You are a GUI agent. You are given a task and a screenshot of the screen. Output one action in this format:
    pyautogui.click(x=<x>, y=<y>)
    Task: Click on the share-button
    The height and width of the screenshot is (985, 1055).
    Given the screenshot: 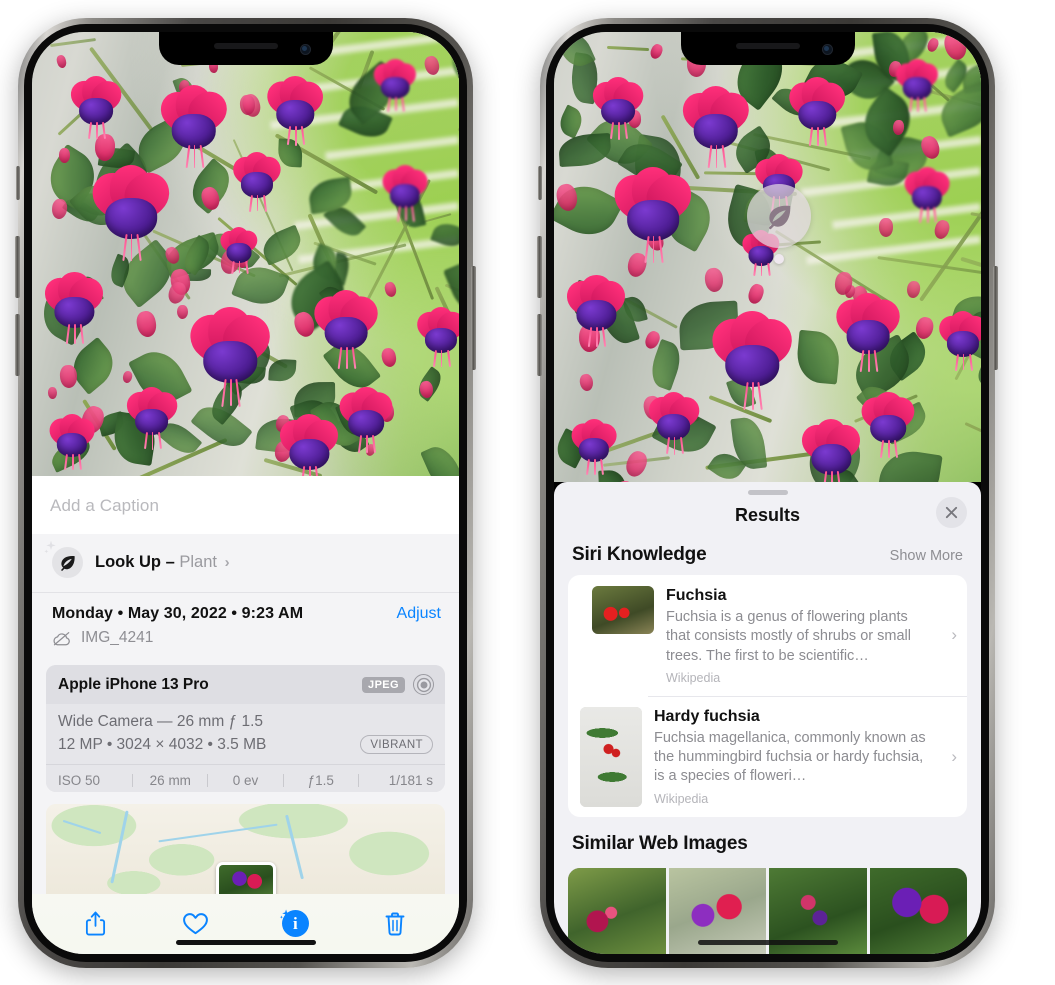 What is the action you would take?
    pyautogui.click(x=96, y=924)
    